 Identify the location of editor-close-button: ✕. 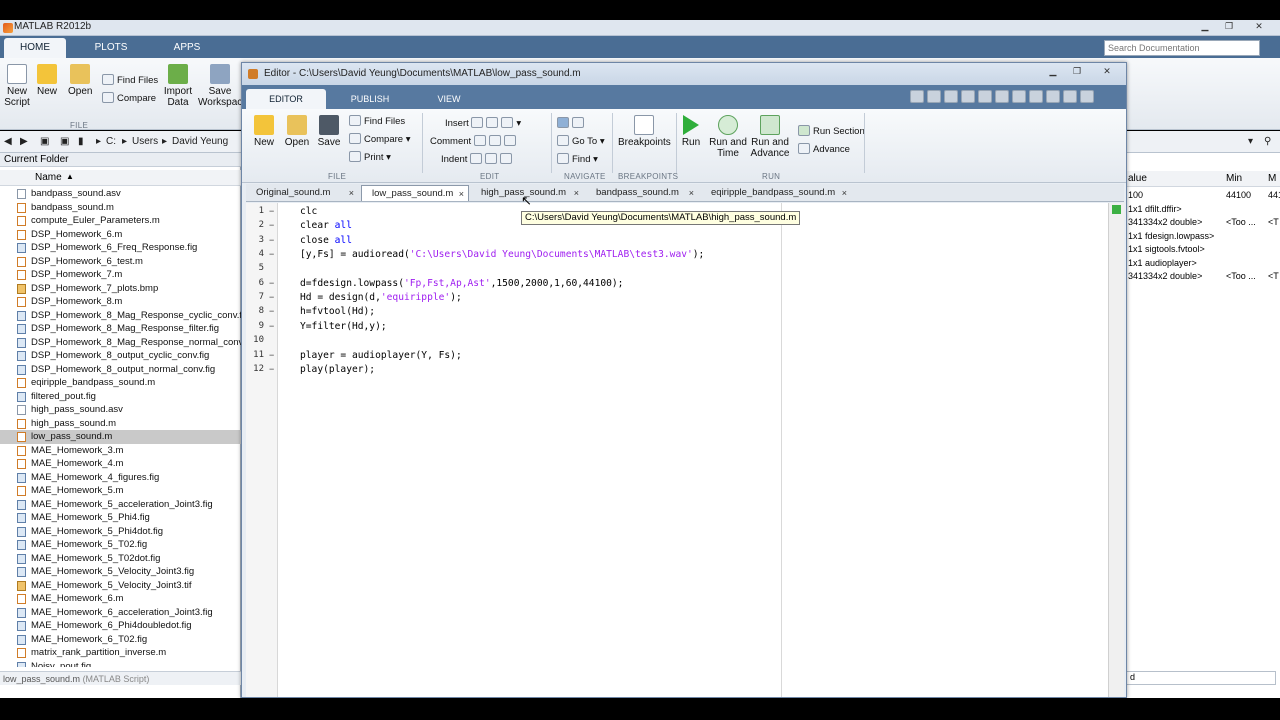
(1107, 72).